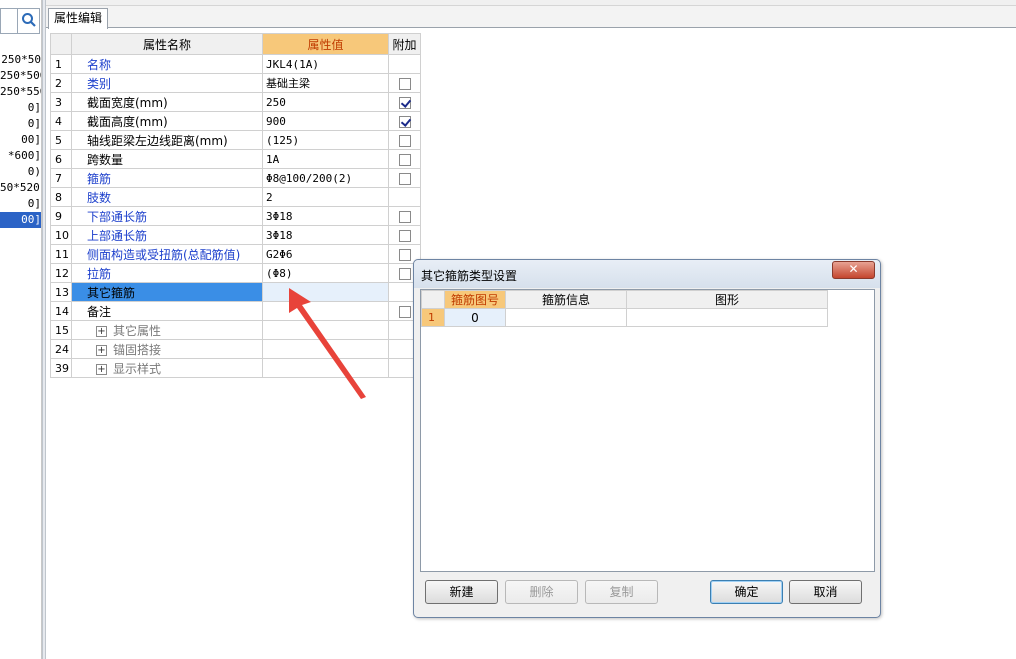  Describe the element at coordinates (61, 102) in the screenshot. I see `row-number: 3` at that location.